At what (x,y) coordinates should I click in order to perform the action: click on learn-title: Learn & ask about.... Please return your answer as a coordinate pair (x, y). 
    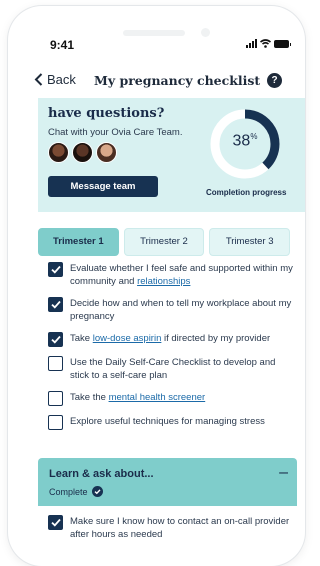
    Looking at the image, I should click on (101, 474).